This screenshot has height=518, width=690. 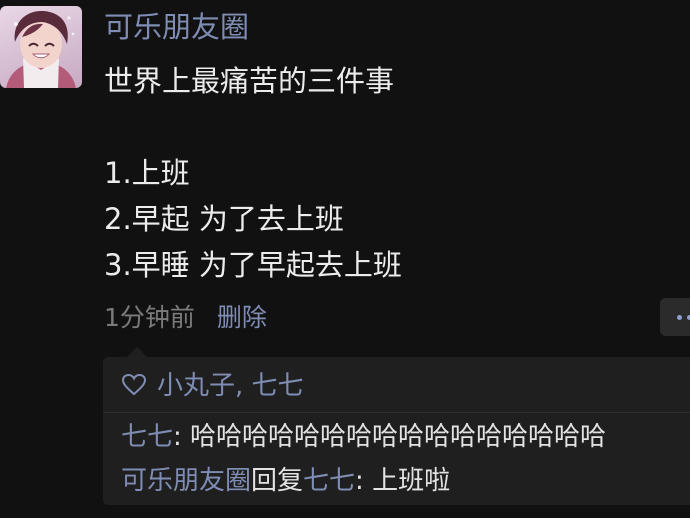 I want to click on comment-author: 可乐朋友圈, so click(x=186, y=481).